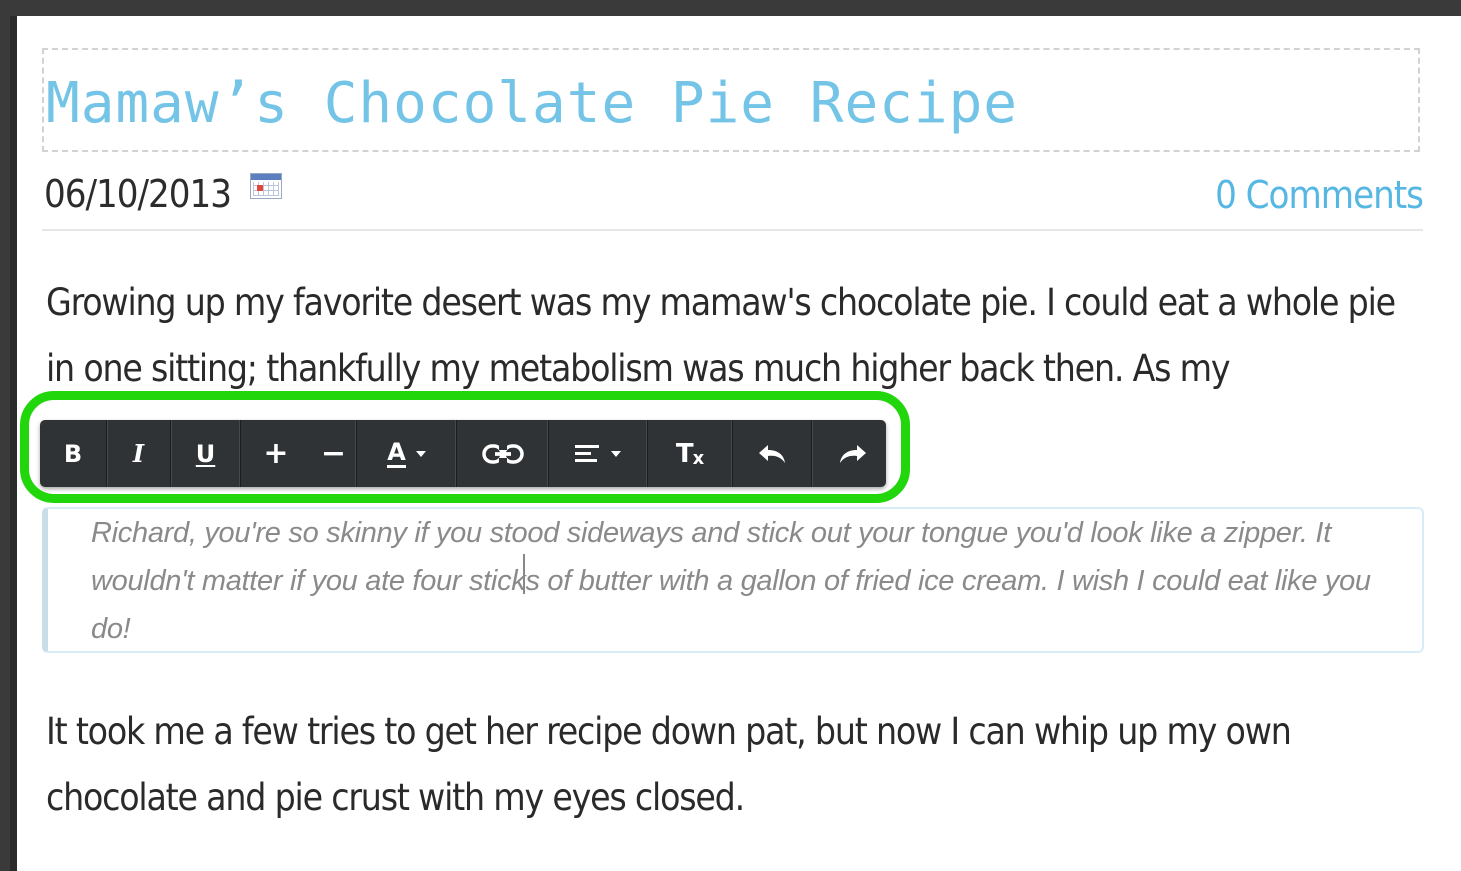 Image resolution: width=1461 pixels, height=871 pixels. Describe the element at coordinates (266, 177) in the screenshot. I see `calendar-icon-header` at that location.